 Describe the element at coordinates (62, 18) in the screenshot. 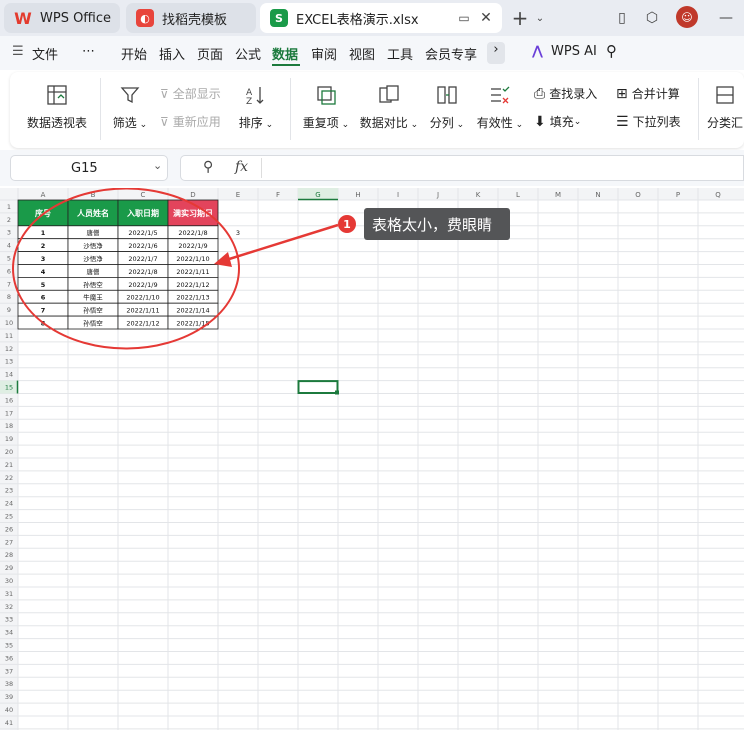

I see `tab-wps-office: W WPS Office` at that location.